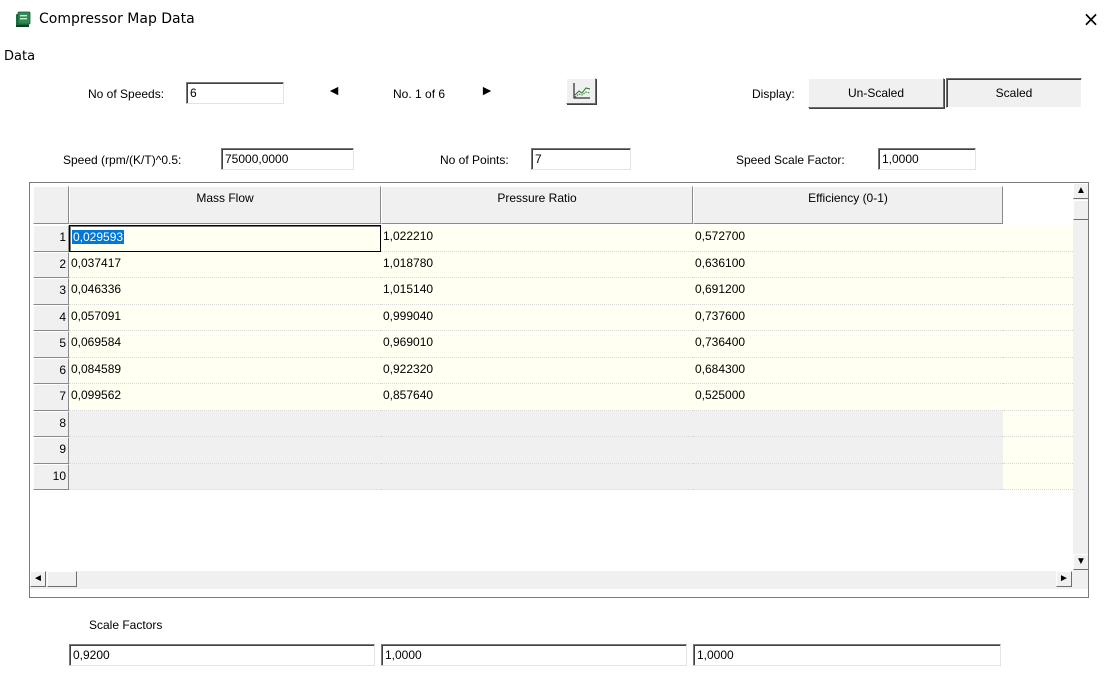 Image resolution: width=1108 pixels, height=682 pixels. What do you see at coordinates (23, 19) in the screenshot?
I see `app-book-icon` at bounding box center [23, 19].